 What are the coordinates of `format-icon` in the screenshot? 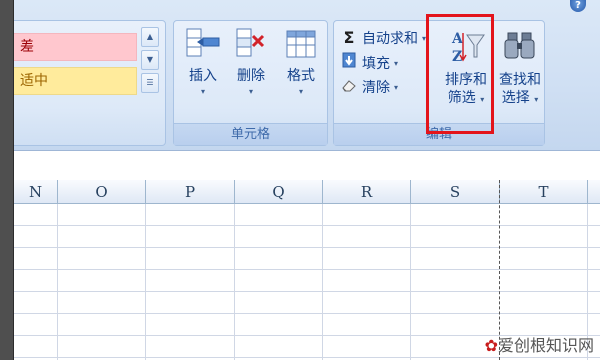 It's located at (301, 44).